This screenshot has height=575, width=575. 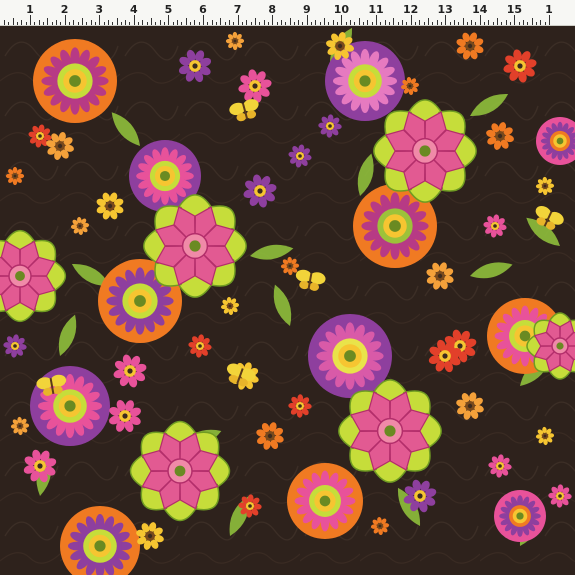 What do you see at coordinates (133, 9) in the screenshot?
I see `ruler-number: 4` at bounding box center [133, 9].